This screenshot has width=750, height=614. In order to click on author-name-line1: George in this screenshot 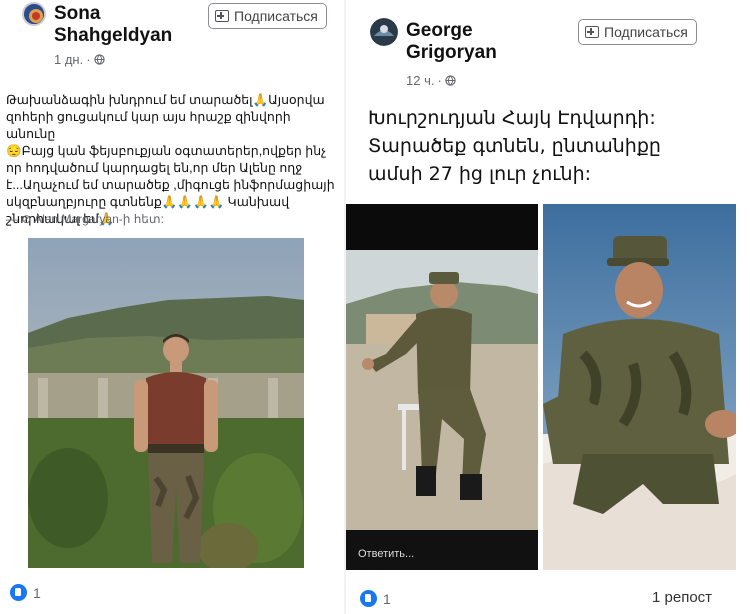, I will do `click(451, 31)`.